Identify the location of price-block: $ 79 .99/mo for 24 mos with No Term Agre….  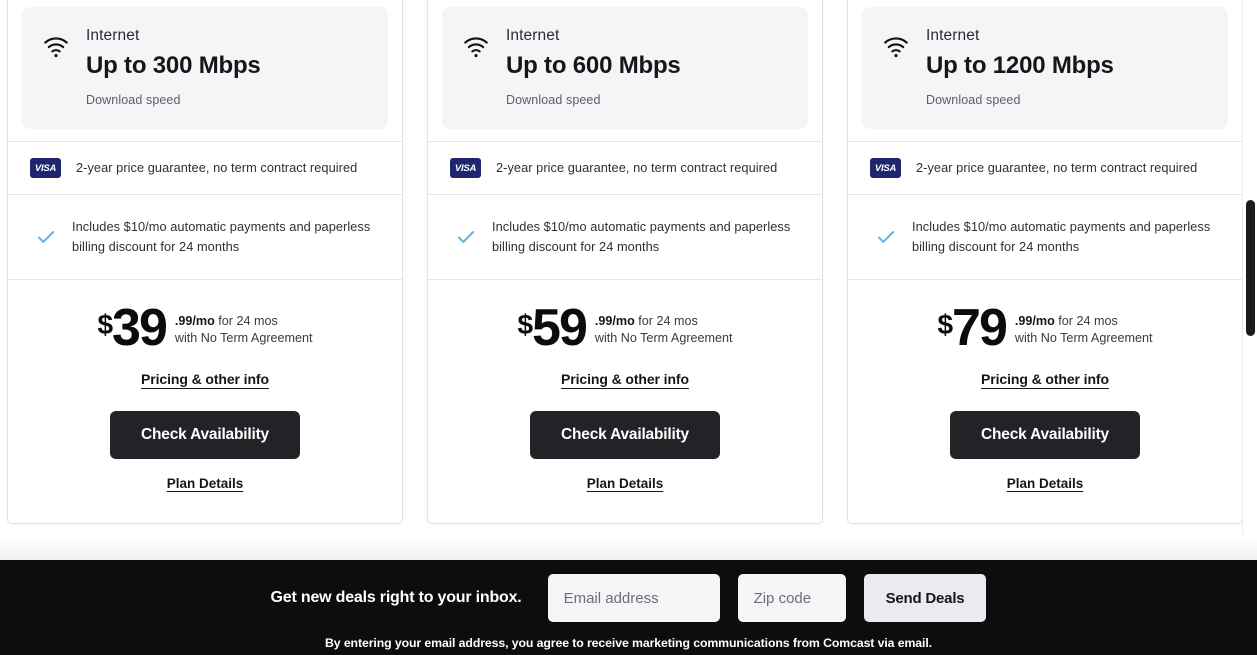
(1045, 401).